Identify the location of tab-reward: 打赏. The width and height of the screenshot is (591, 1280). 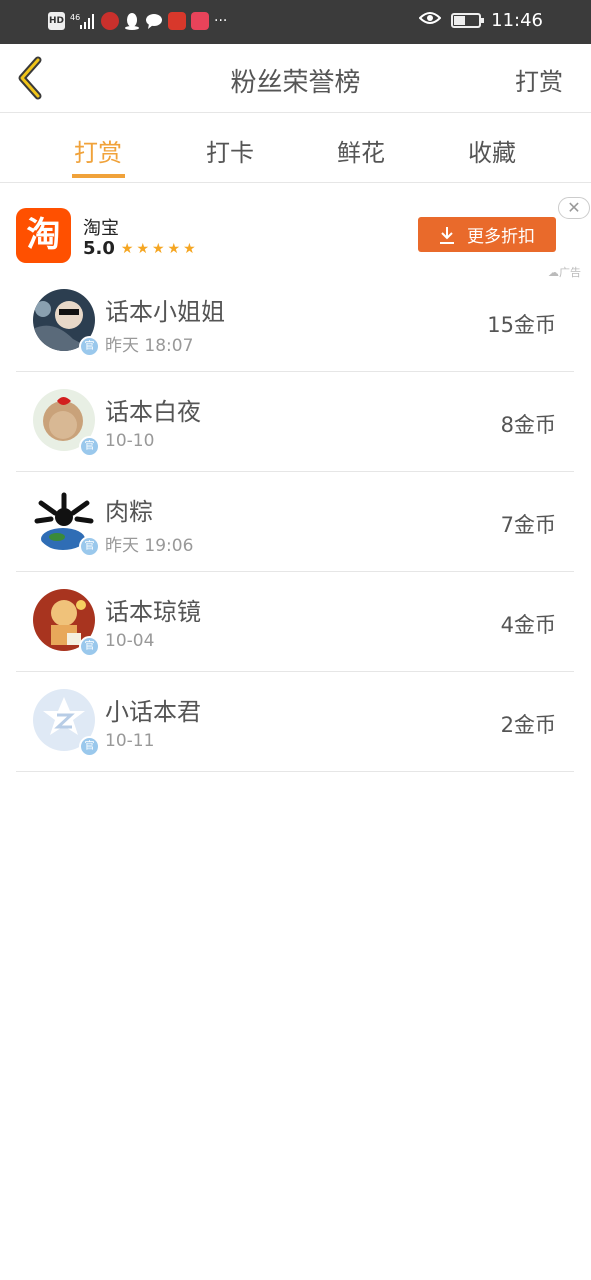
(98, 150).